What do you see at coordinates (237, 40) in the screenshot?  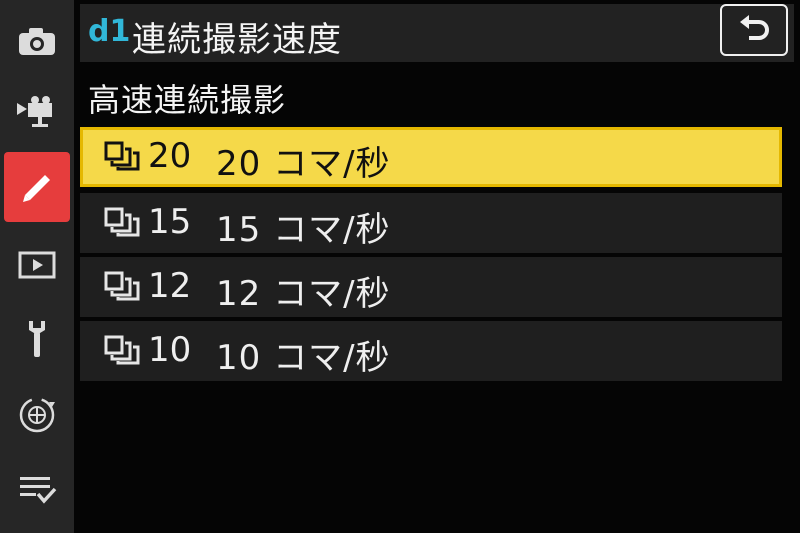 I see `page-title: 連続撮影速度` at bounding box center [237, 40].